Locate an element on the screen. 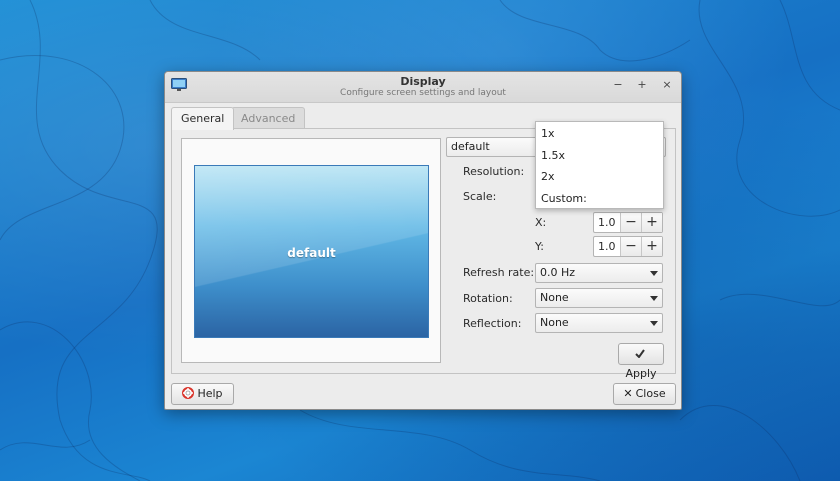  reflection-value: None is located at coordinates (554, 322).